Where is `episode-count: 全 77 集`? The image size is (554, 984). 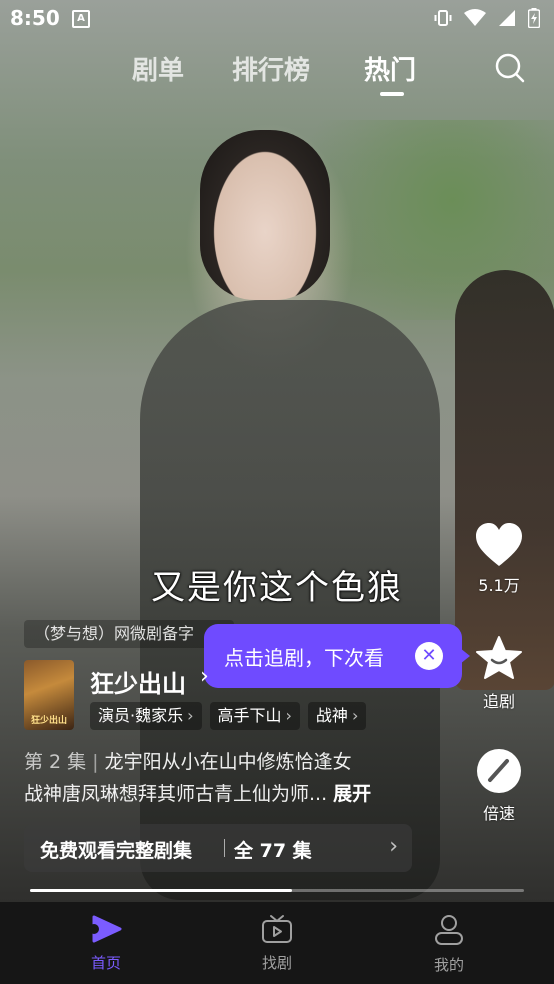 episode-count: 全 77 集 is located at coordinates (273, 851).